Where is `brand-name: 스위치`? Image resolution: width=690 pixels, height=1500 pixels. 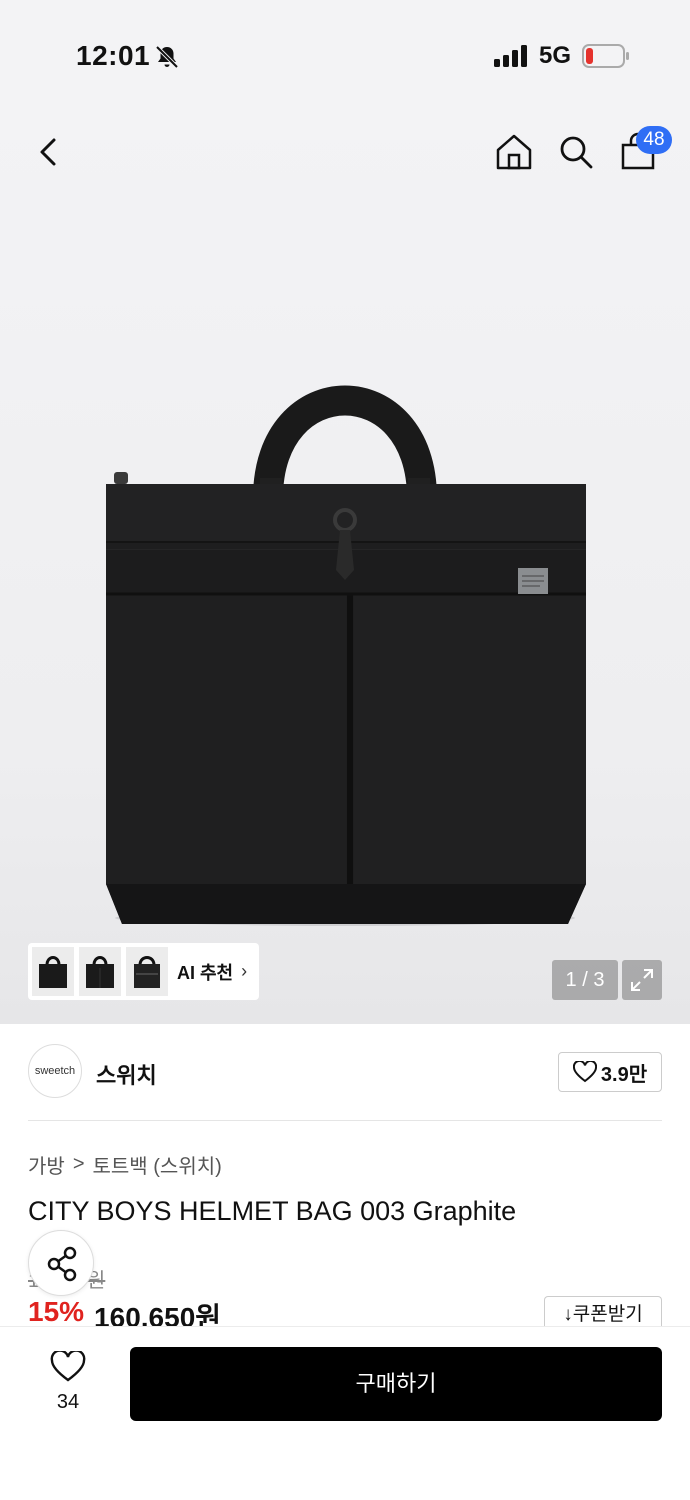
brand-name: 스위치 is located at coordinates (126, 1074).